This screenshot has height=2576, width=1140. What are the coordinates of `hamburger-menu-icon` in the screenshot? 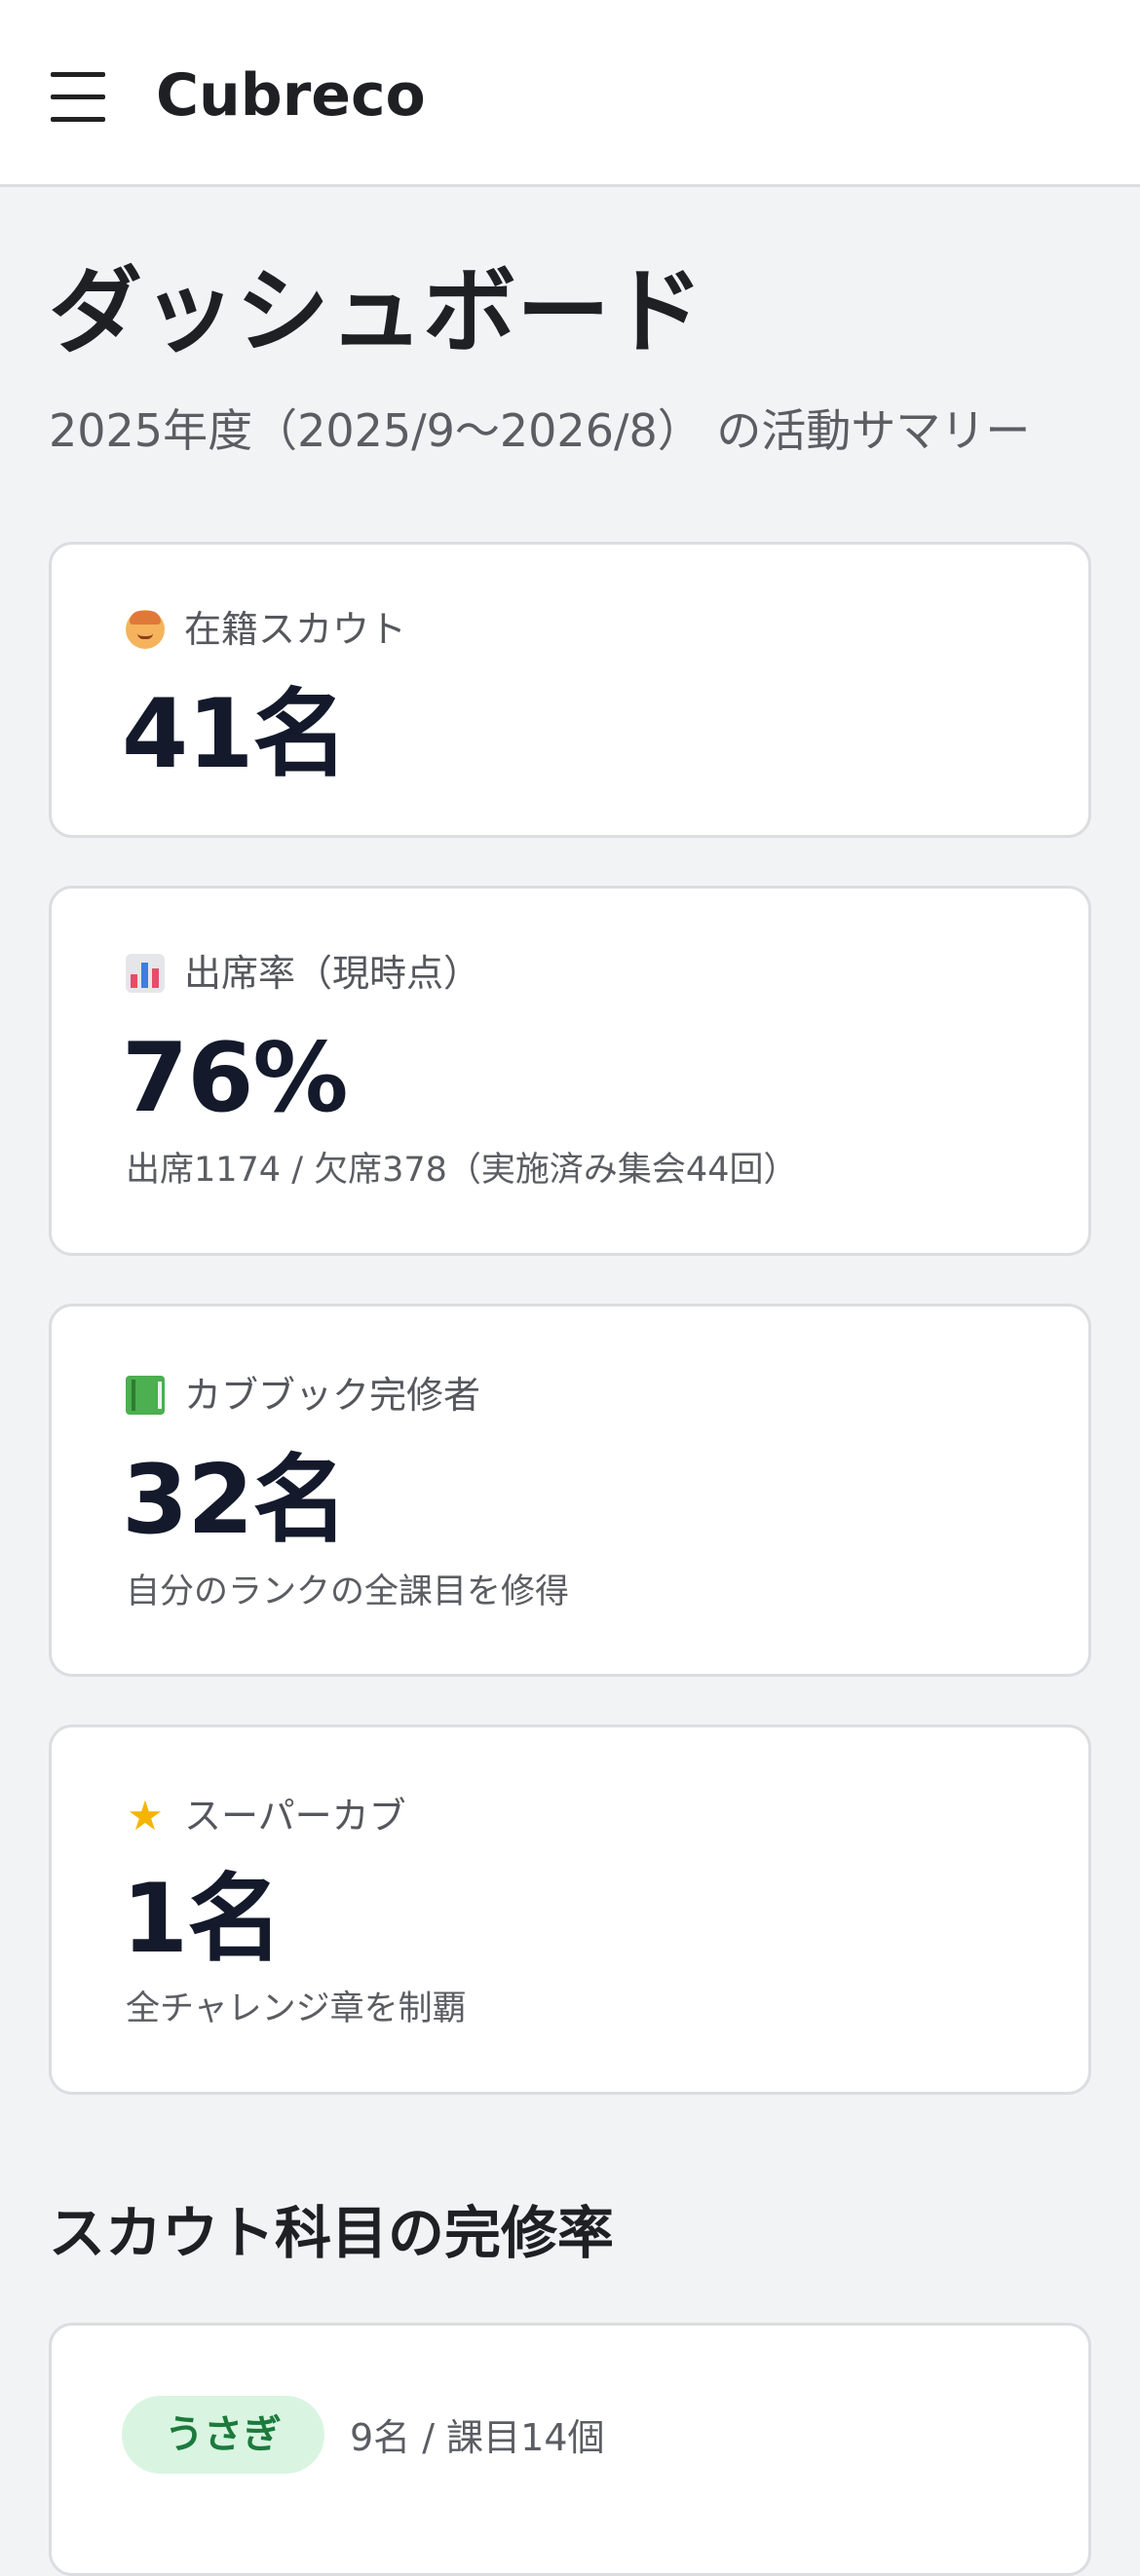 It's located at (78, 97).